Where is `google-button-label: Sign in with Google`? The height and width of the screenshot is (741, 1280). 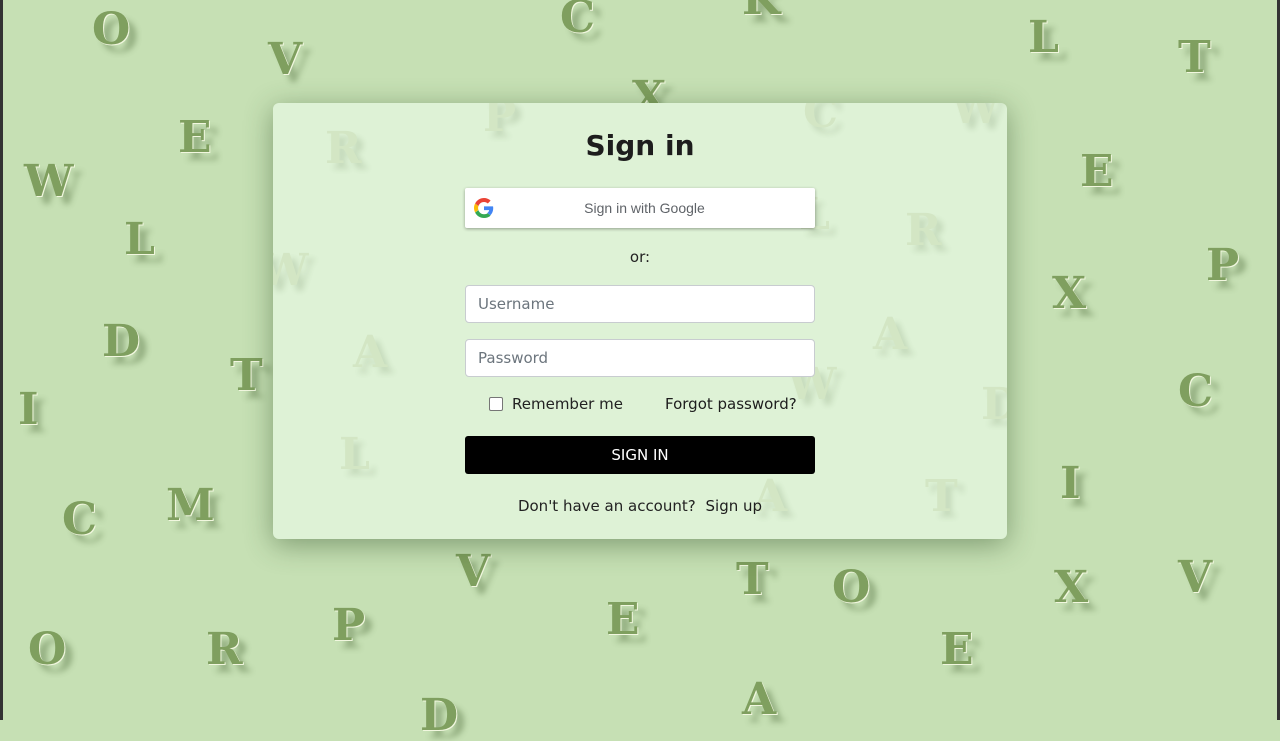 google-button-label: Sign in with Google is located at coordinates (644, 208).